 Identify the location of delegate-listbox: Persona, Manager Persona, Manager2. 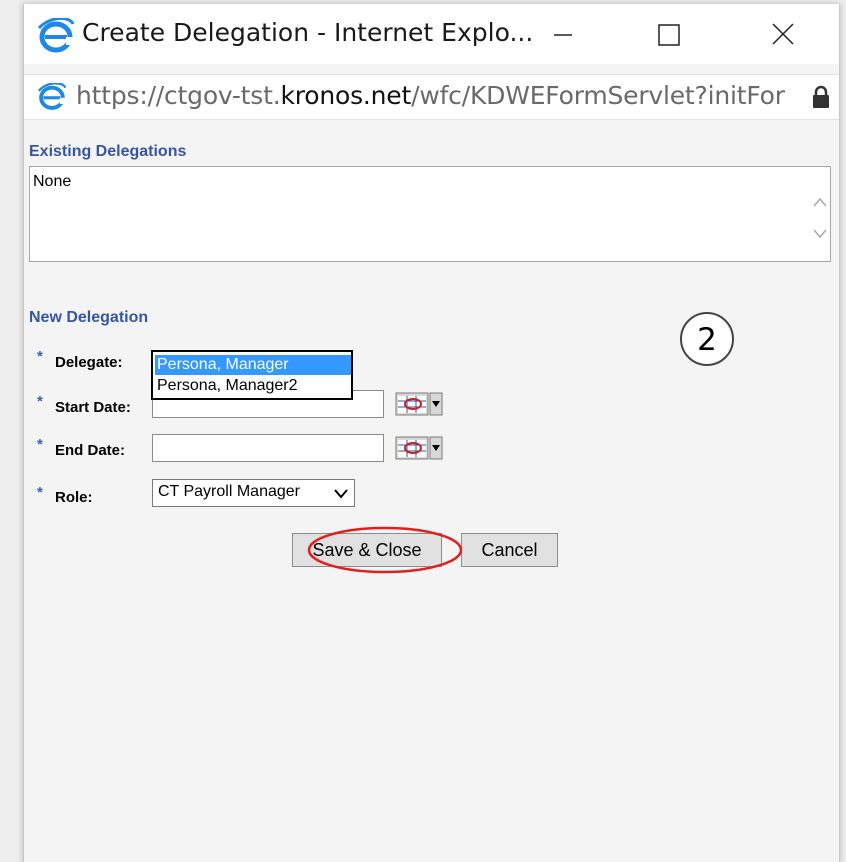
(252, 375).